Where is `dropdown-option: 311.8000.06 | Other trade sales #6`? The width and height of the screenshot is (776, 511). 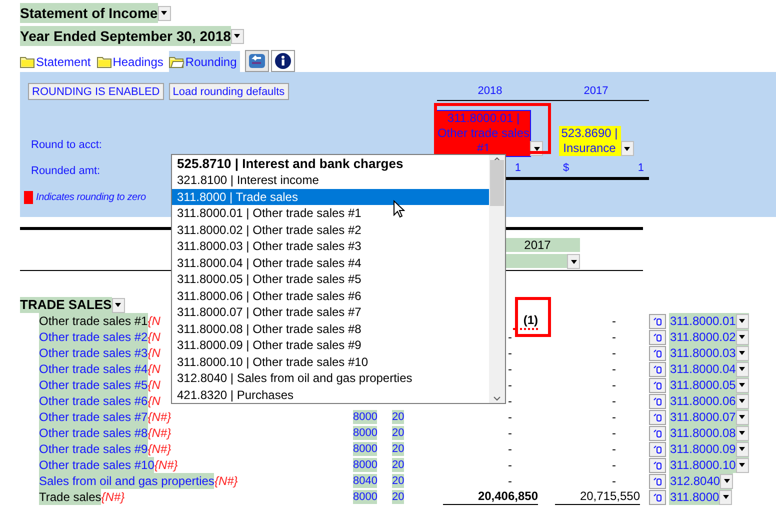
dropdown-option: 311.8000.06 | Other trade sales #6 is located at coordinates (330, 296).